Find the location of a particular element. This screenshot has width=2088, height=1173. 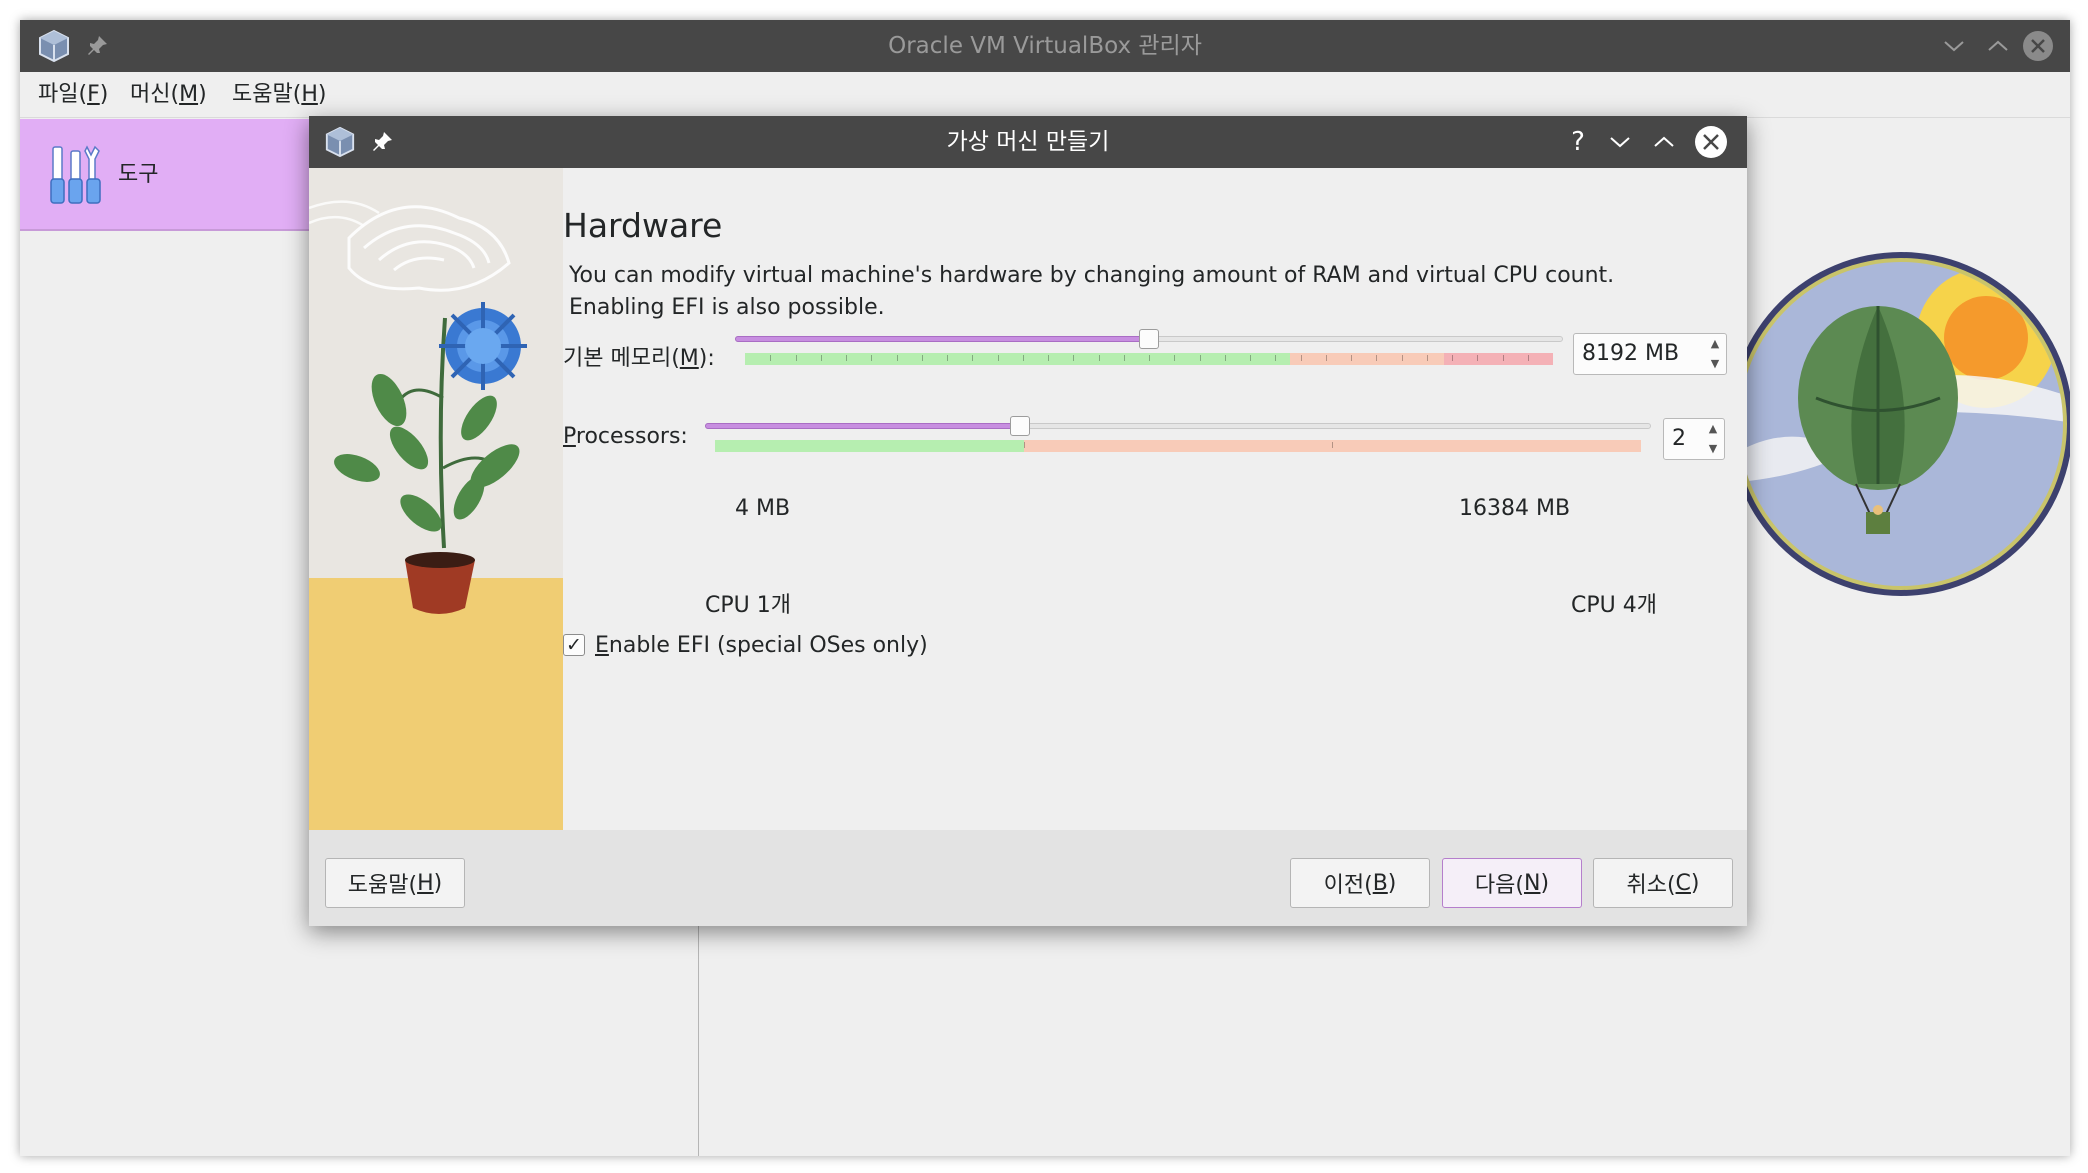

memory-label: 기본 메모리(M): is located at coordinates (639, 356).